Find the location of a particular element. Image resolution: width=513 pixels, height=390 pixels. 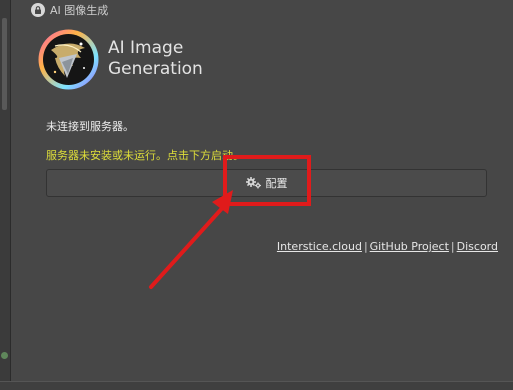

connection-status: 未连接到服务器。 is located at coordinates (90, 126).